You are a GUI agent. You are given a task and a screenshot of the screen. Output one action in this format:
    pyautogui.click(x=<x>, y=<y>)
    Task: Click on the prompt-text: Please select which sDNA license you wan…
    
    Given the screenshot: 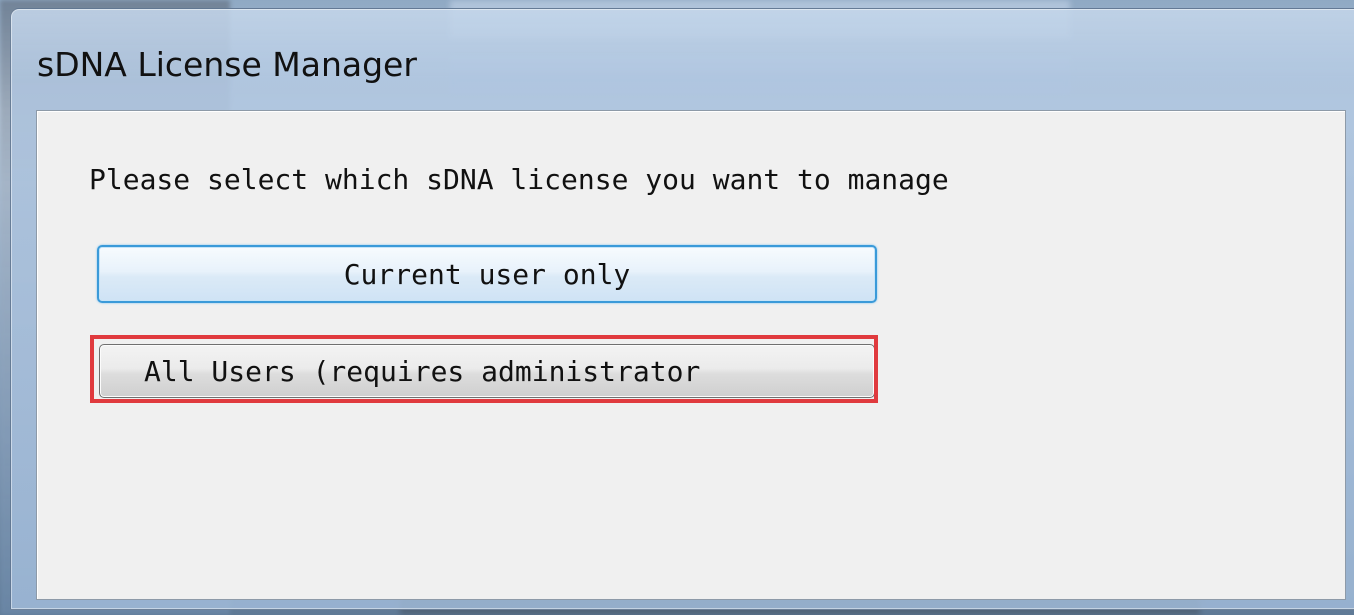 What is the action you would take?
    pyautogui.click(x=519, y=179)
    